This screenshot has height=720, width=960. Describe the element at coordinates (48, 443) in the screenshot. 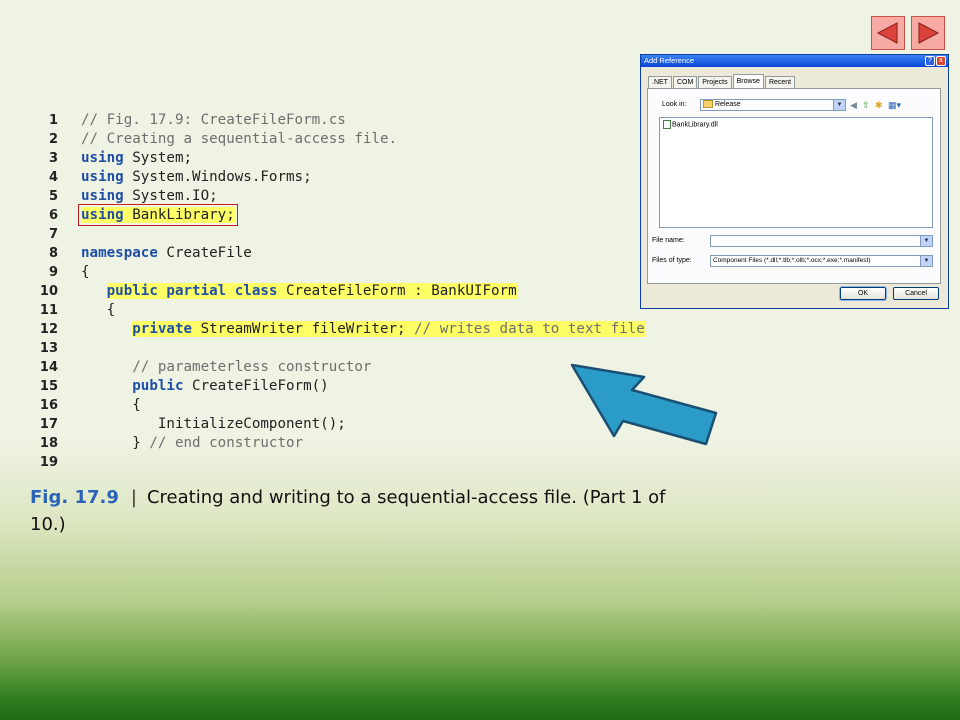

I see `line-number: 18` at that location.